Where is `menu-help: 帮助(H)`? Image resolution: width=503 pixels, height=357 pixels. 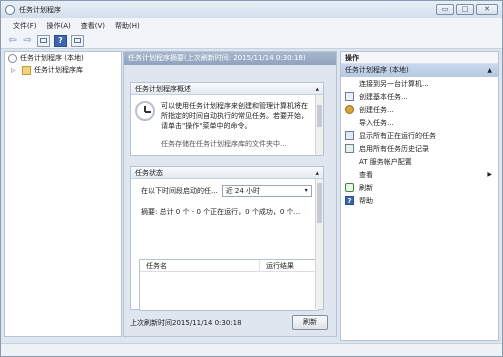
menu-help: 帮助(H) is located at coordinates (127, 26).